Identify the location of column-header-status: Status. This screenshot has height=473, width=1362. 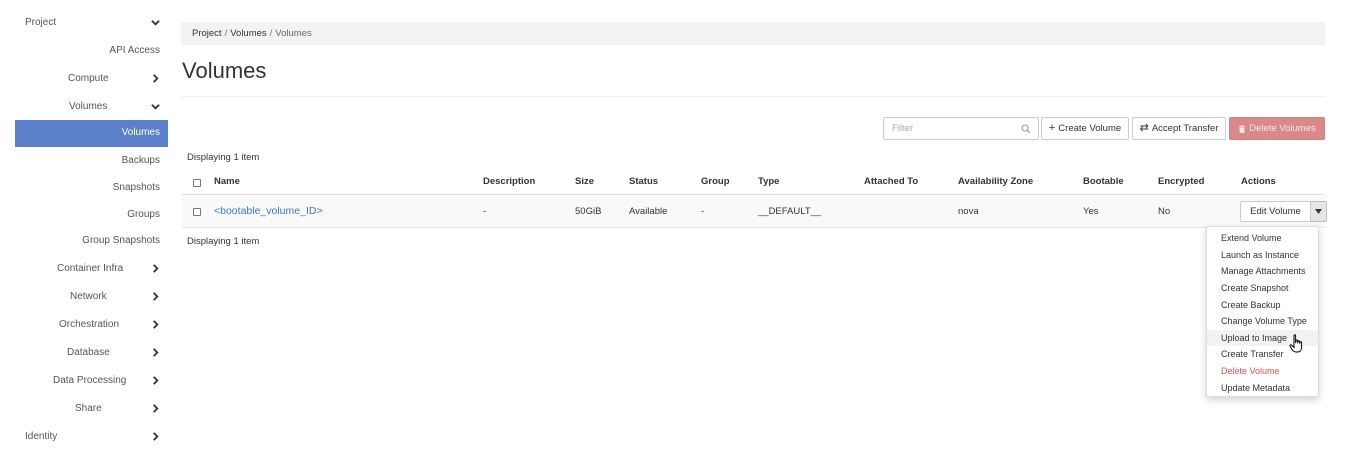
(643, 181).